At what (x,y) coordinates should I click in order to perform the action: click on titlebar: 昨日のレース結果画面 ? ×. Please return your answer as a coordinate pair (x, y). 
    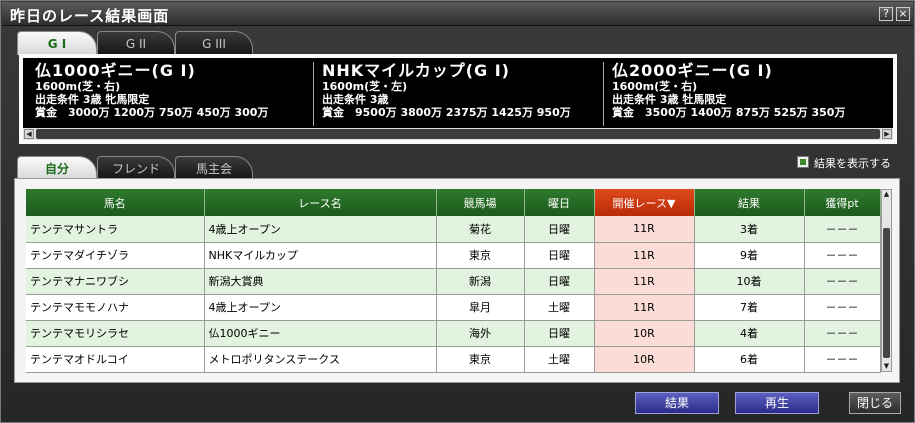
    Looking at the image, I should click on (457, 14).